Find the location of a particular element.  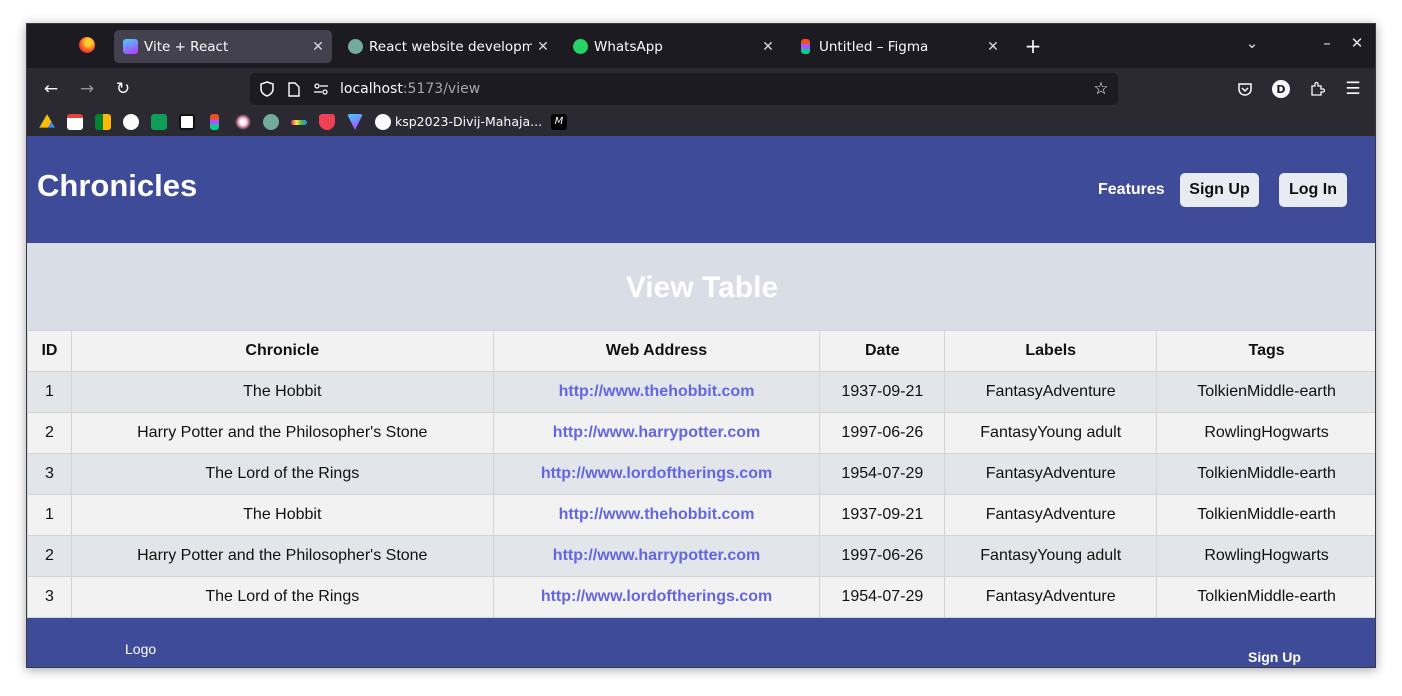

account-avatar: D is located at coordinates (1281, 89).